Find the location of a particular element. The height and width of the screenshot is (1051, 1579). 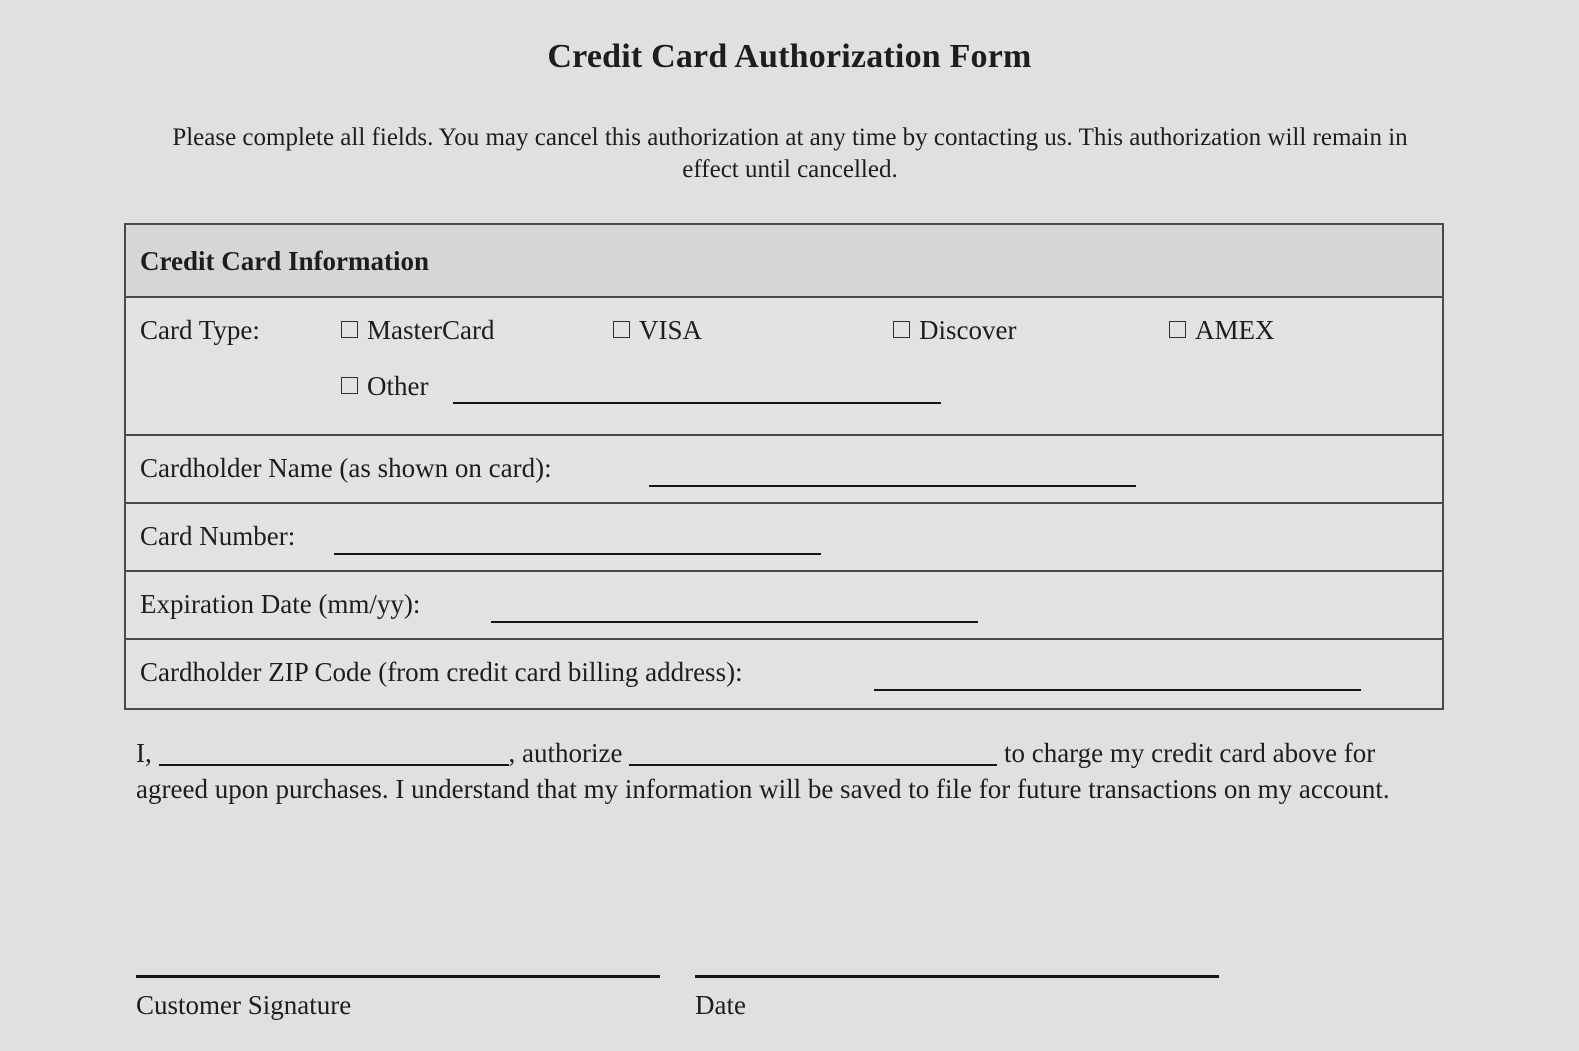

card-type-option-visa: VISA is located at coordinates (657, 330).